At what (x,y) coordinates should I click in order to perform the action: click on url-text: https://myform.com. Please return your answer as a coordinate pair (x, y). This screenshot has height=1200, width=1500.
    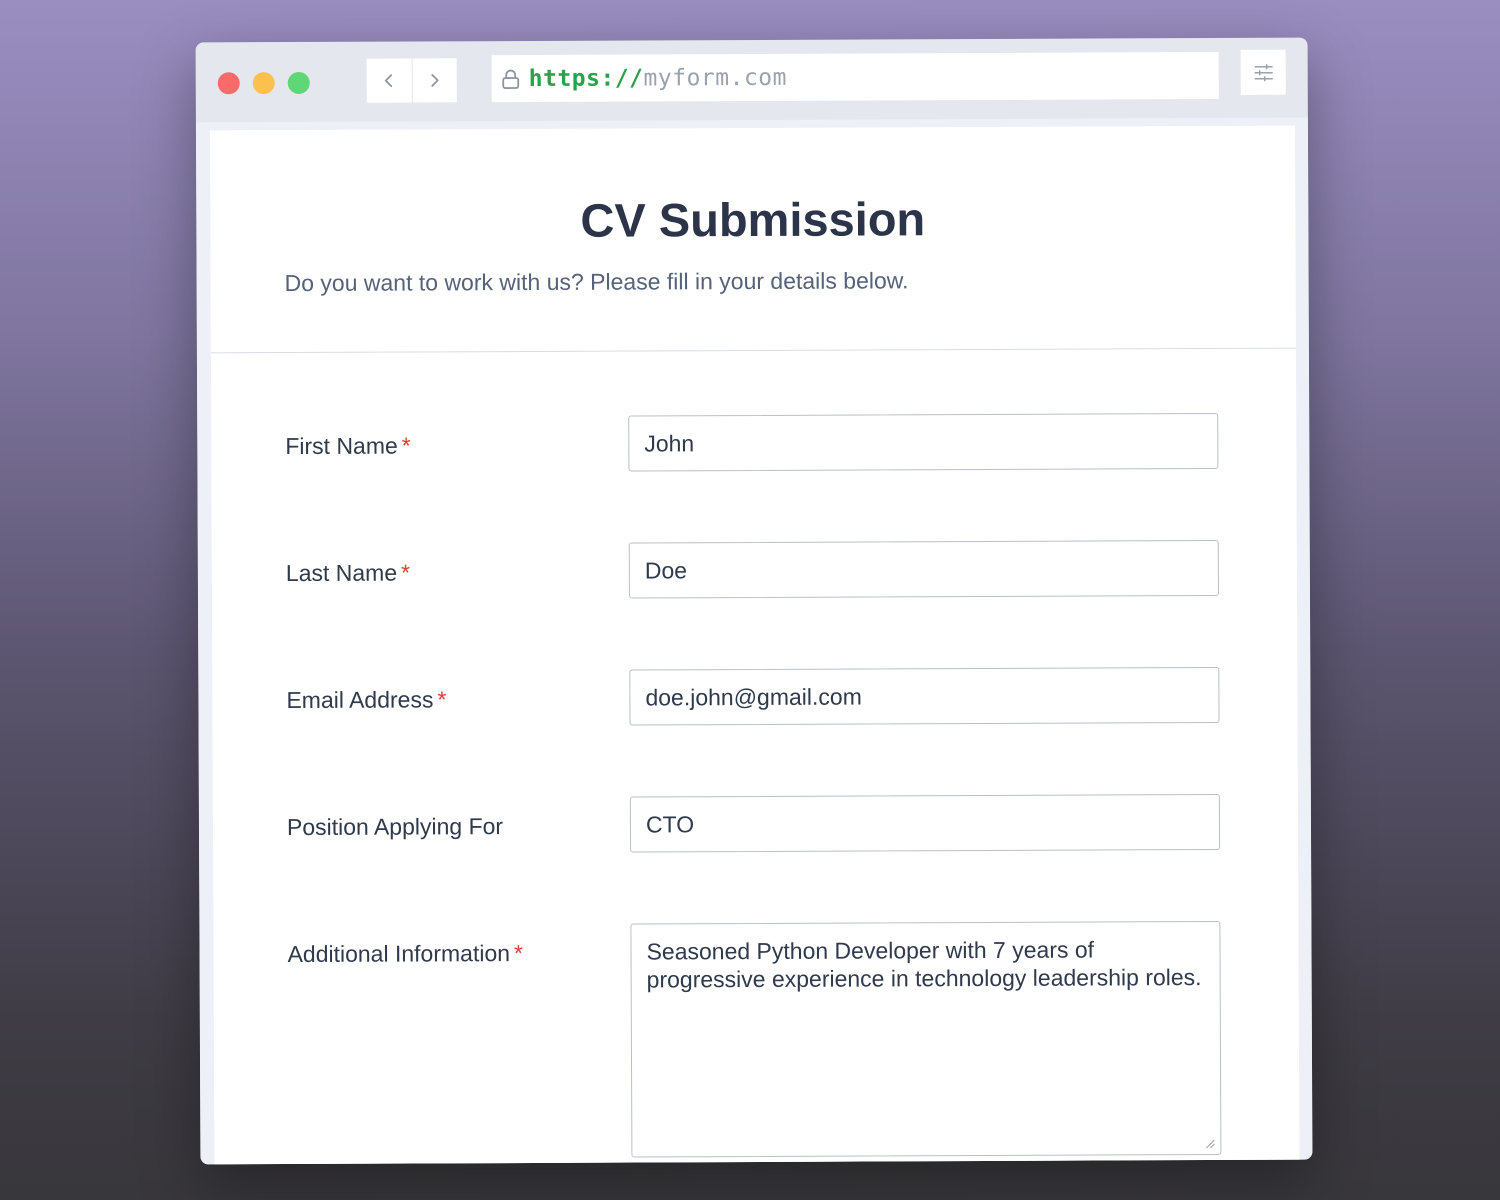
    Looking at the image, I should click on (658, 77).